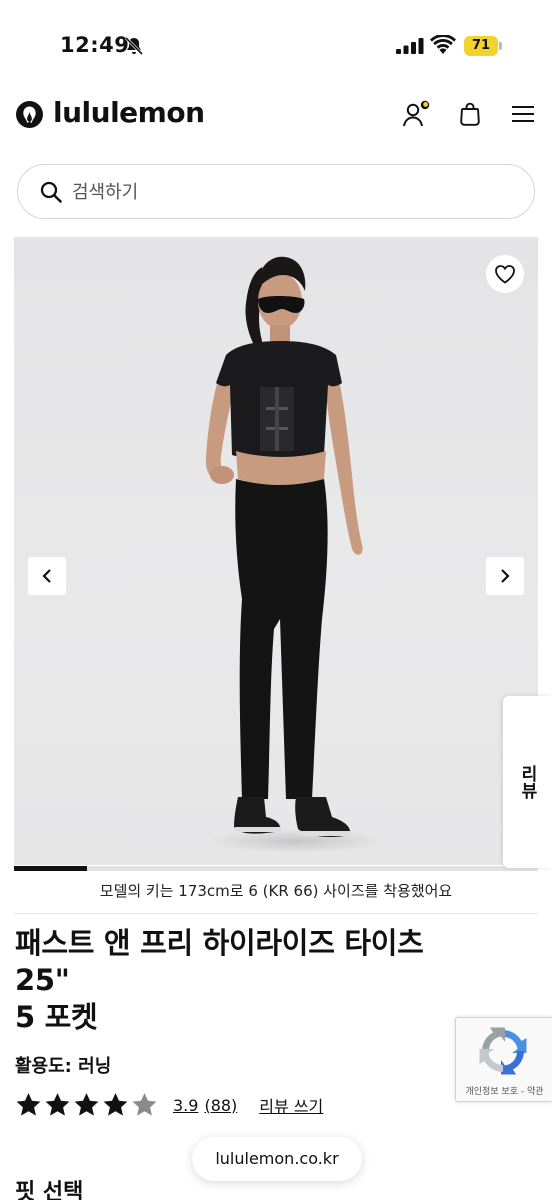 This screenshot has width=552, height=1200. What do you see at coordinates (63, 1066) in the screenshot?
I see `product-activity: 활용도: 러닝` at bounding box center [63, 1066].